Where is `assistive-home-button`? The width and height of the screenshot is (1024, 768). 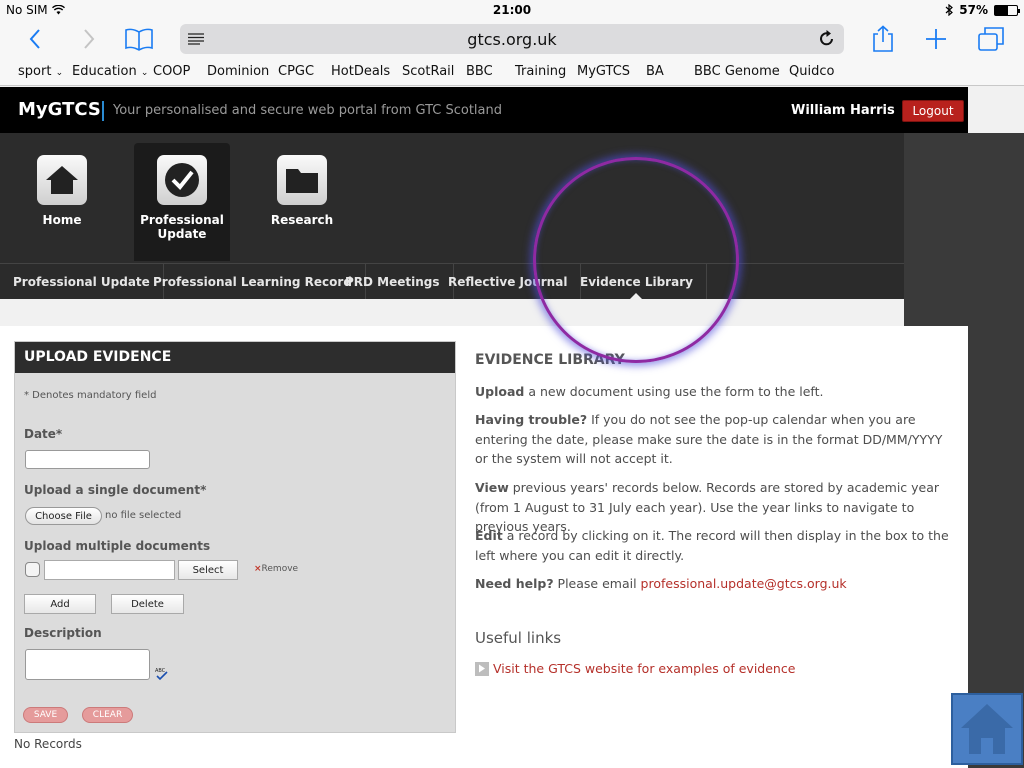 assistive-home-button is located at coordinates (987, 729).